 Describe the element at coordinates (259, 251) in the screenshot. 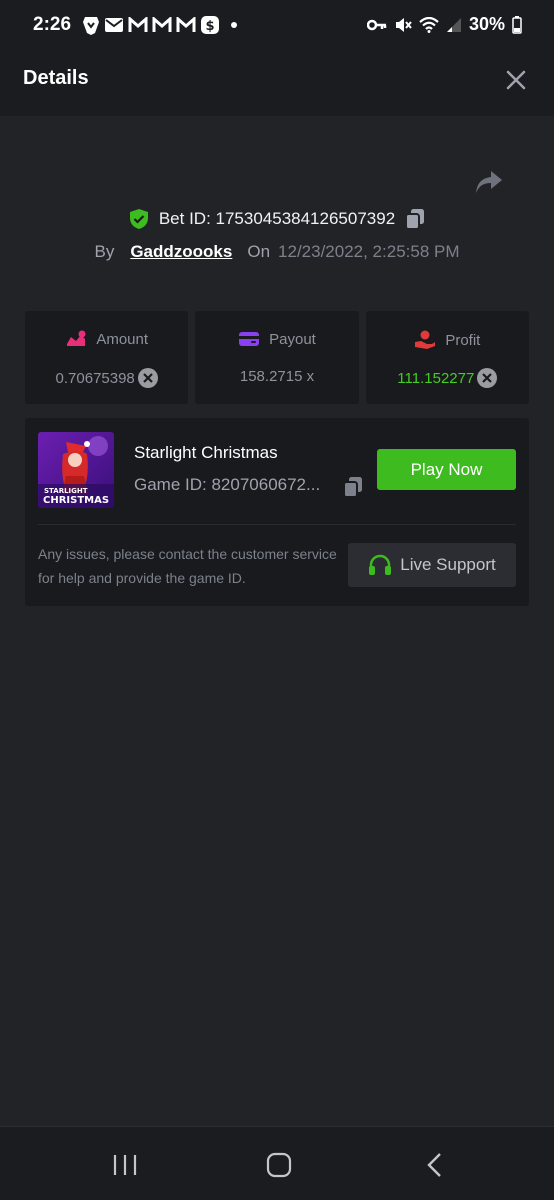

I see `on-label: On` at that location.